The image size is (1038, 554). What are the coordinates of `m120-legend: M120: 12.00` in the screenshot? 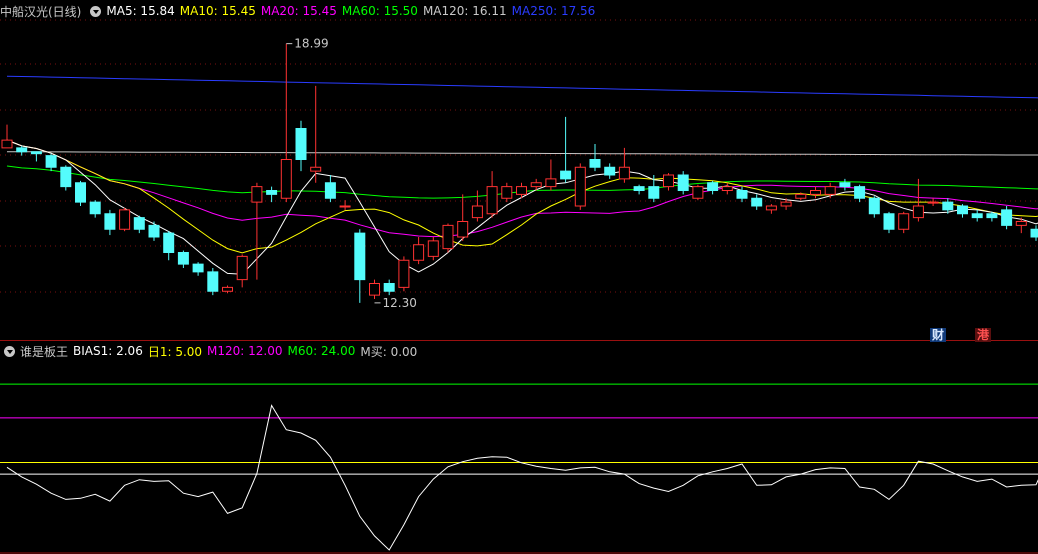 It's located at (245, 351).